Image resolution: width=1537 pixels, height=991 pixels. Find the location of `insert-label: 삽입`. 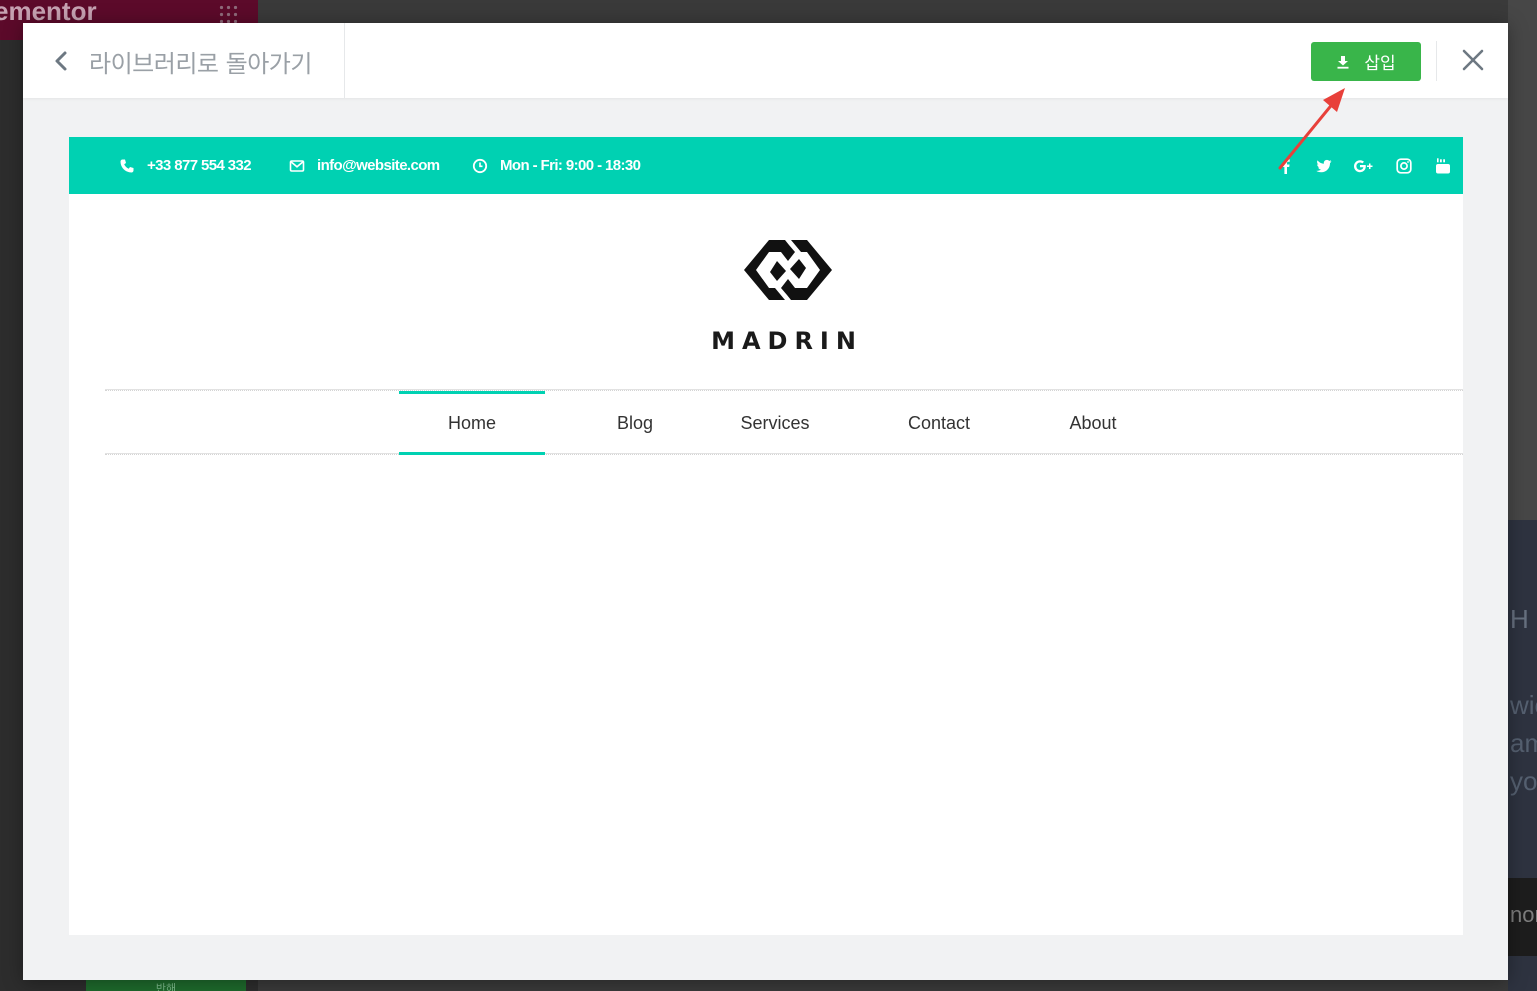

insert-label: 삽입 is located at coordinates (1380, 64).